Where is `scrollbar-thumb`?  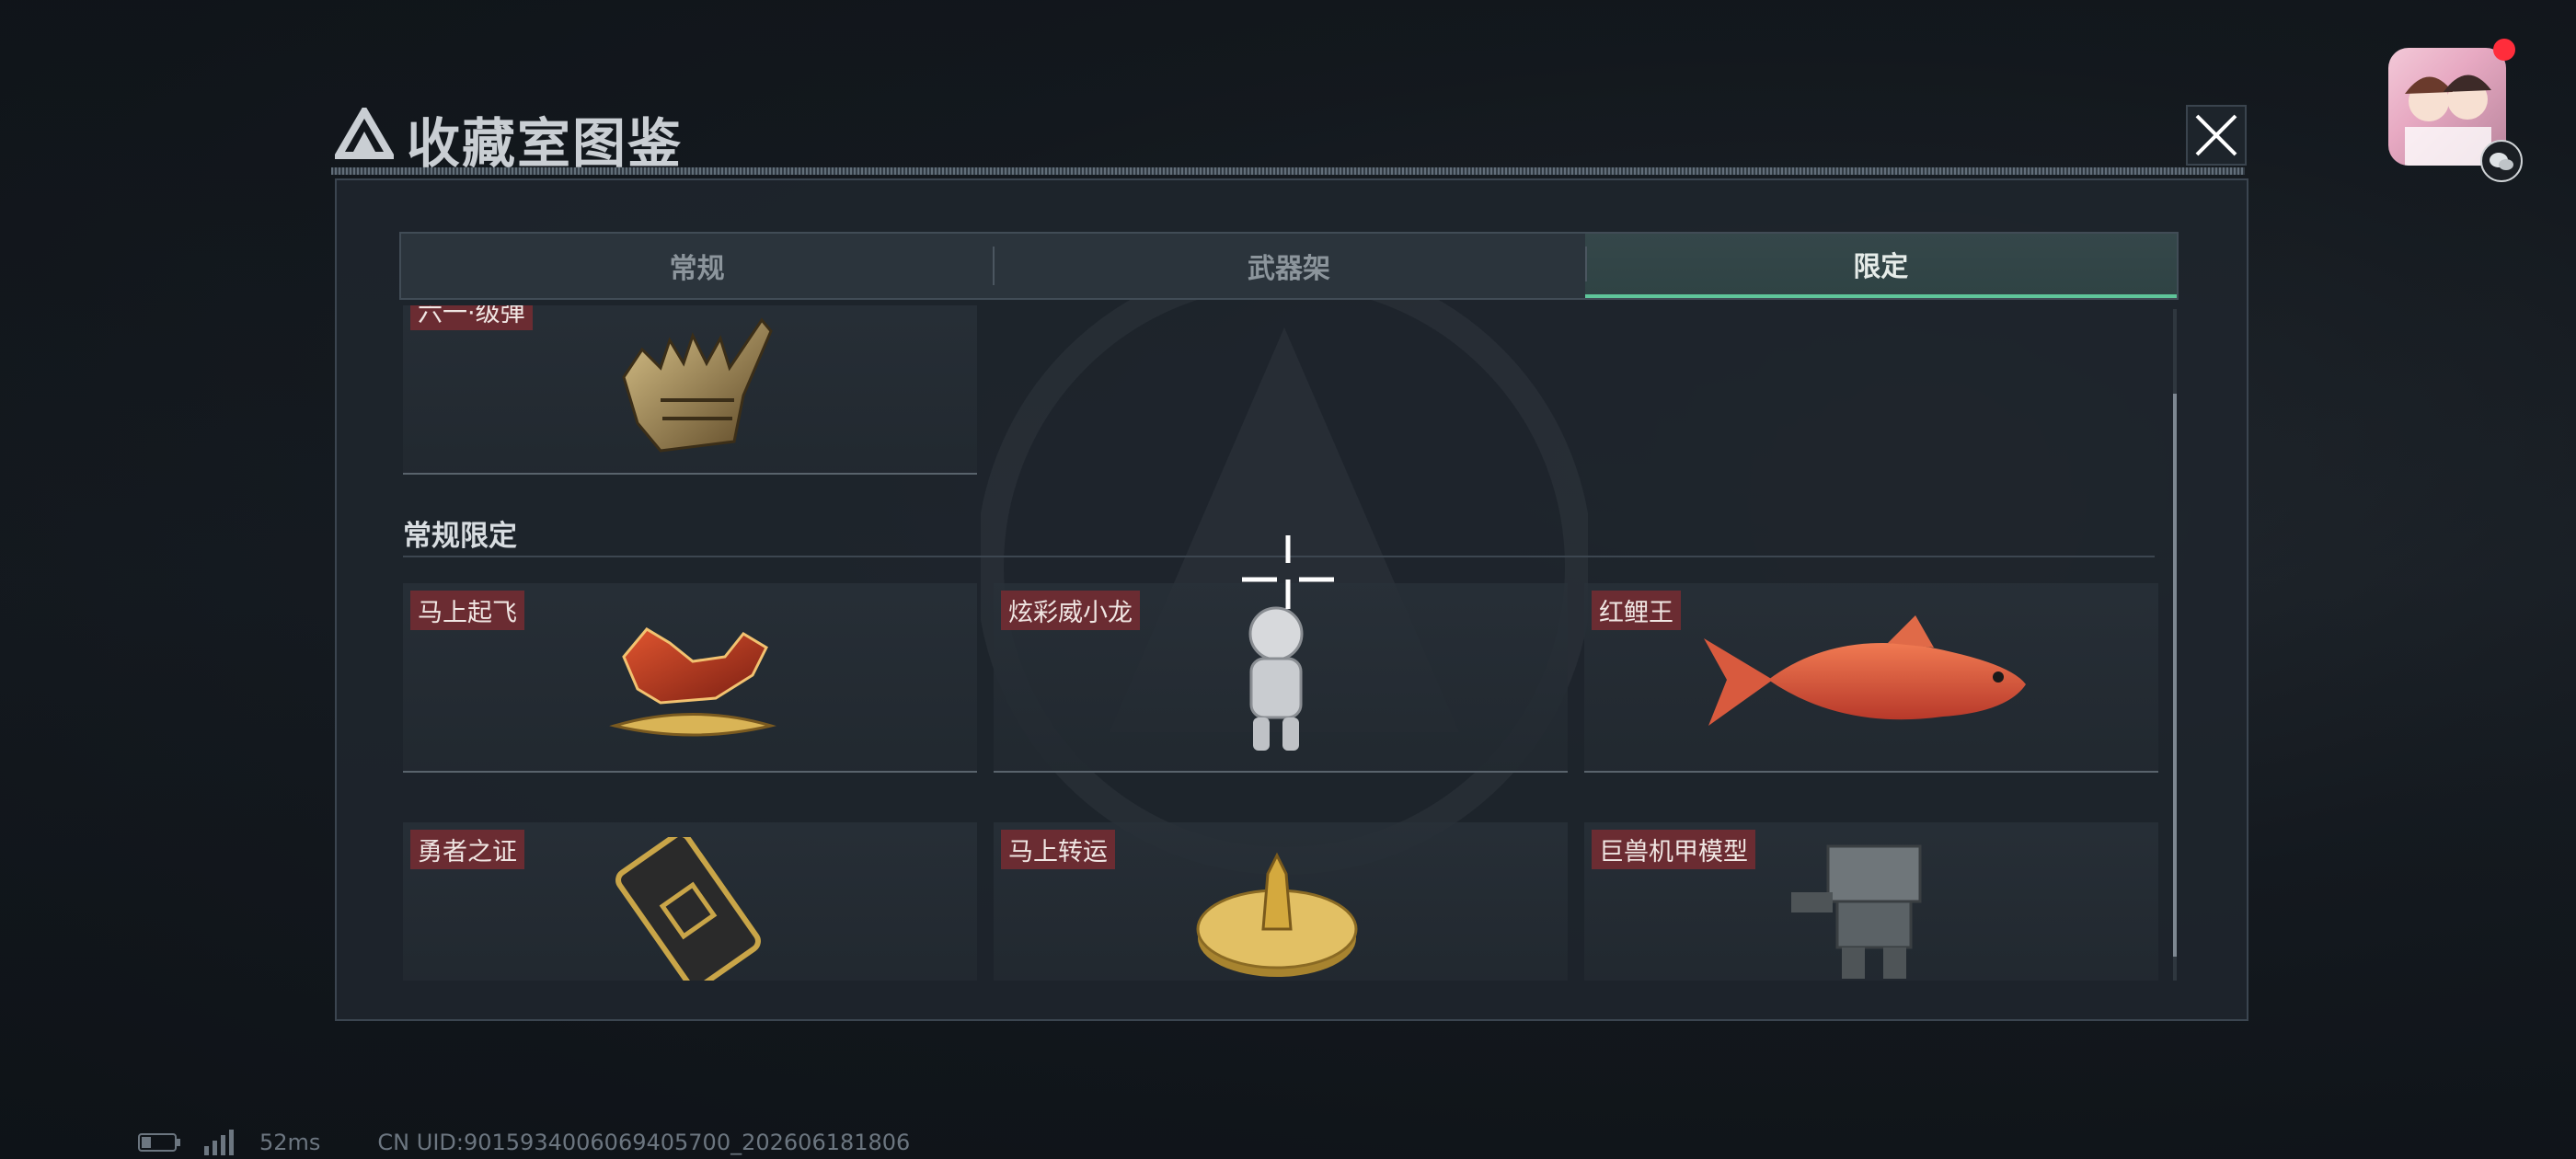
scrollbar-thumb is located at coordinates (2175, 675).